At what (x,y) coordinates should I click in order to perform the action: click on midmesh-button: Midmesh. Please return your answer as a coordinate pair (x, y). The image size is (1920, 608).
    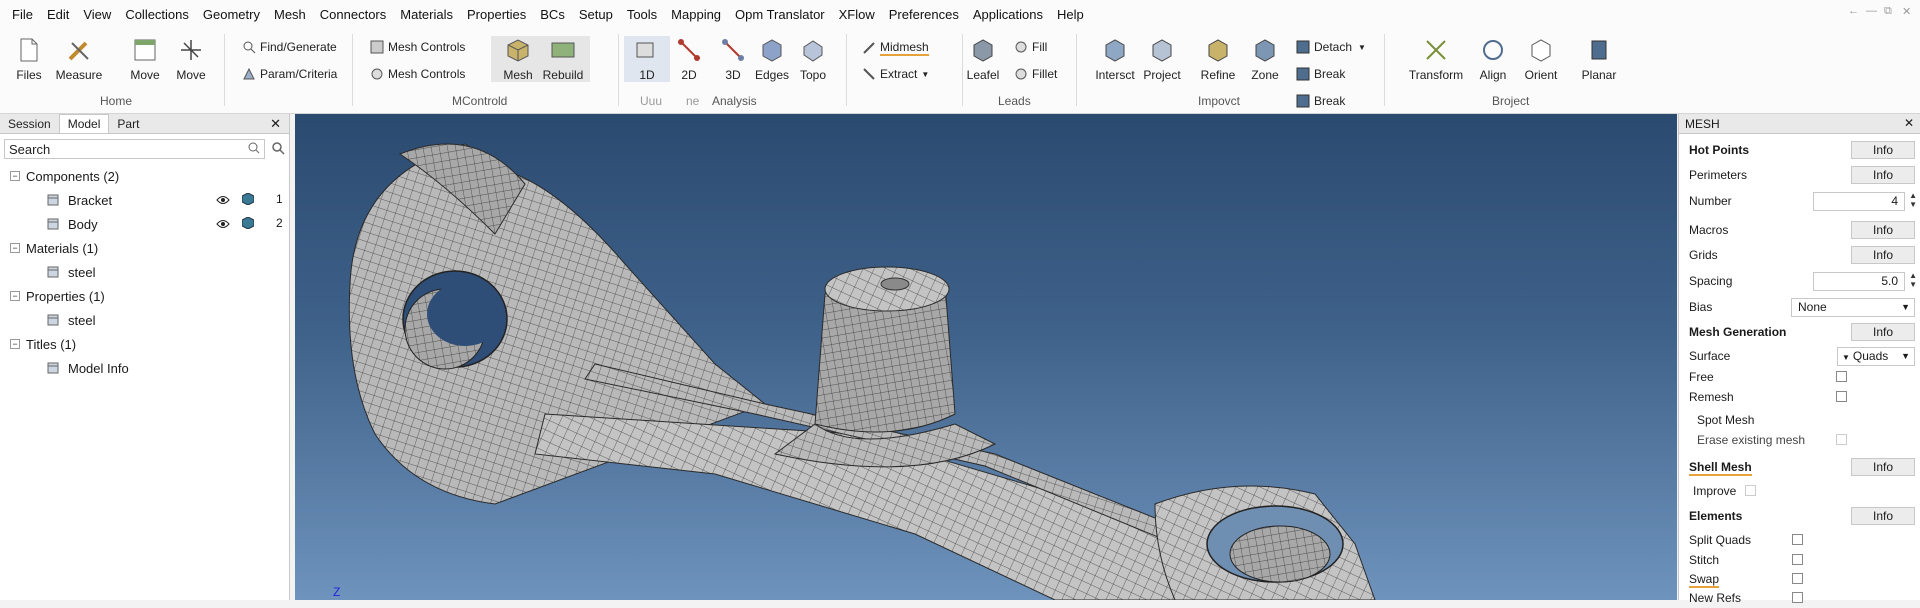
    Looking at the image, I should click on (895, 48).